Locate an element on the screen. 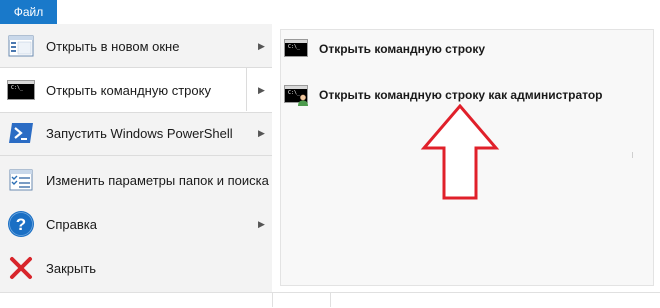 The height and width of the screenshot is (308, 660). menu-item-help: ? Справка ▶ is located at coordinates (136, 224).